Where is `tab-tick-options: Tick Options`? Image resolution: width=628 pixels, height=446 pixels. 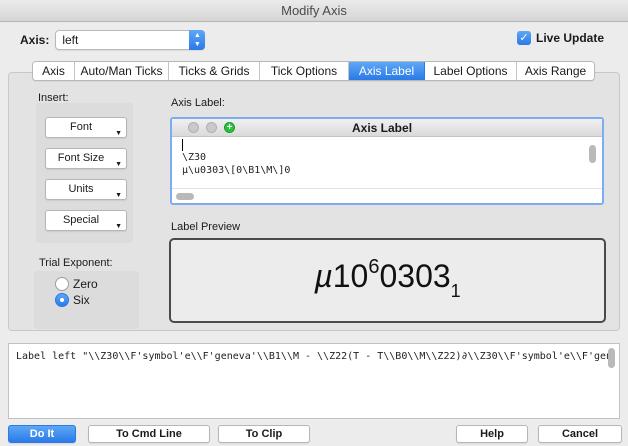
tab-tick-options: Tick Options is located at coordinates (304, 71).